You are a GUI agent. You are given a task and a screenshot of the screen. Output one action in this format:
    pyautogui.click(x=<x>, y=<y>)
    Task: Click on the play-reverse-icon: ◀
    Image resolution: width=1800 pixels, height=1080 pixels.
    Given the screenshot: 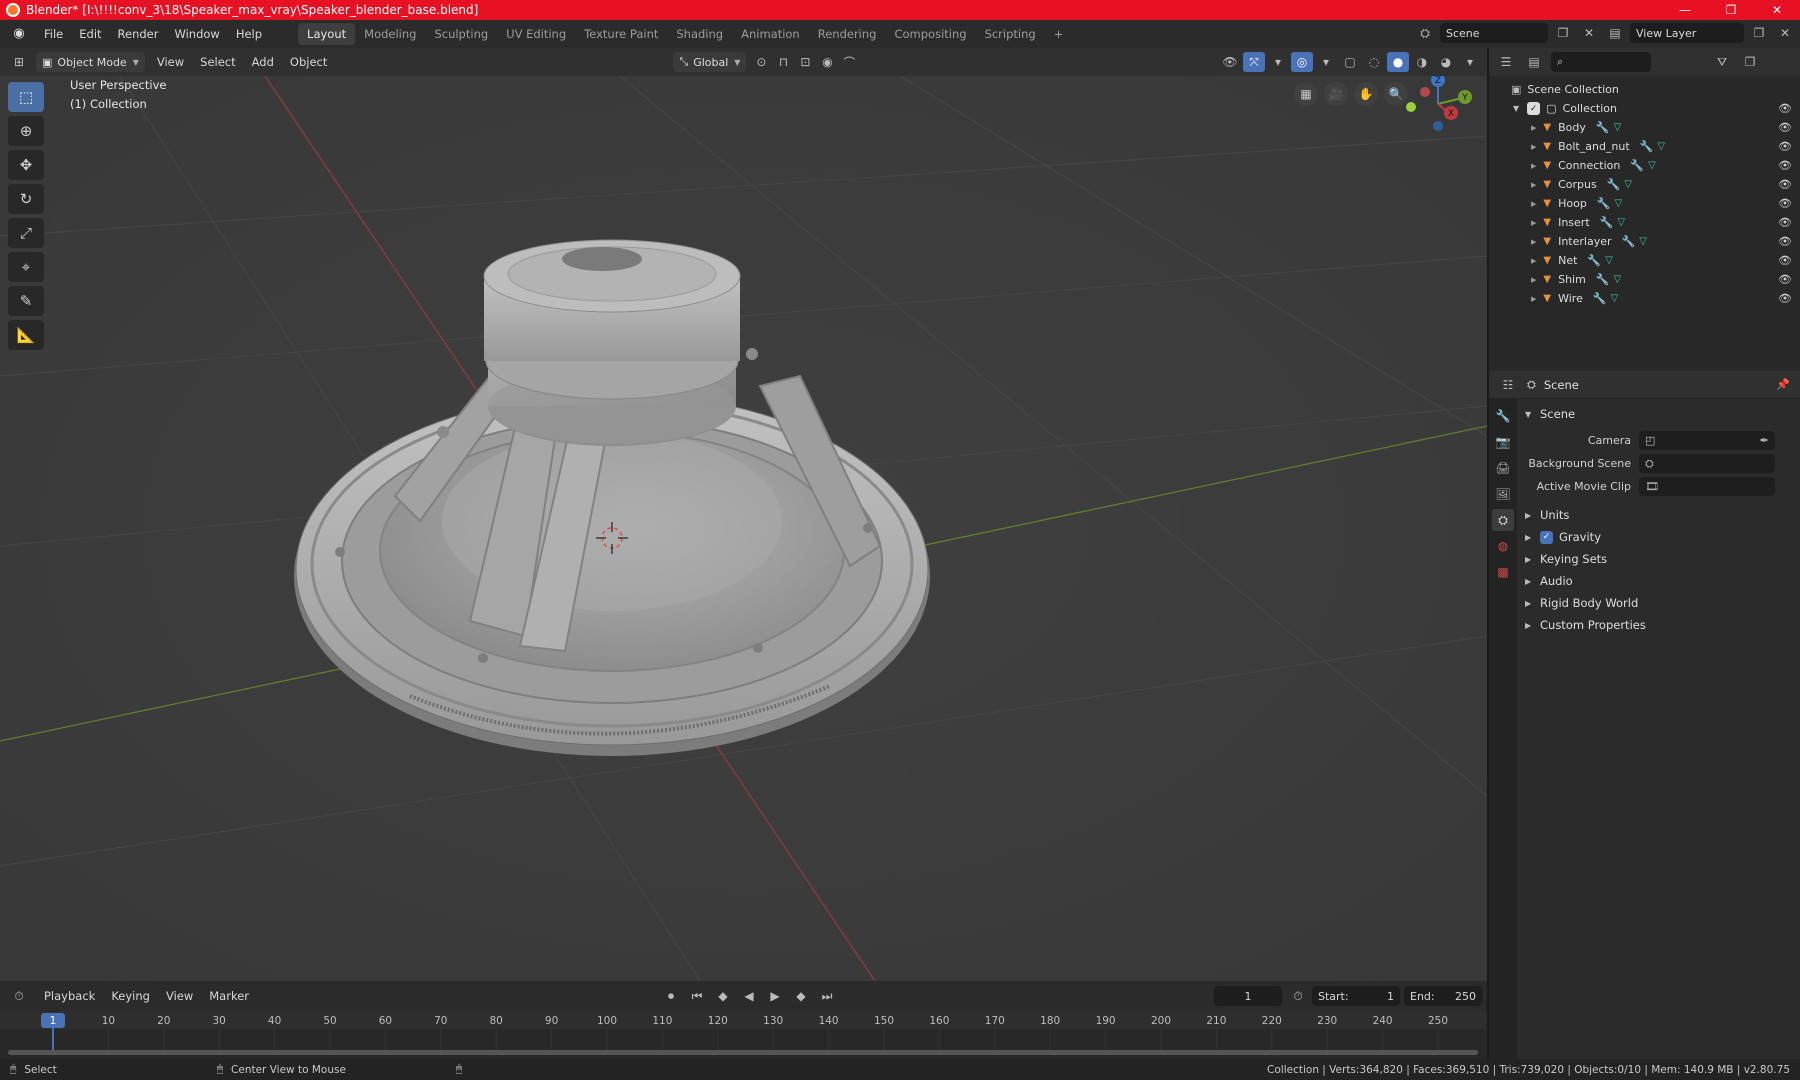 What is the action you would take?
    pyautogui.click(x=749, y=996)
    